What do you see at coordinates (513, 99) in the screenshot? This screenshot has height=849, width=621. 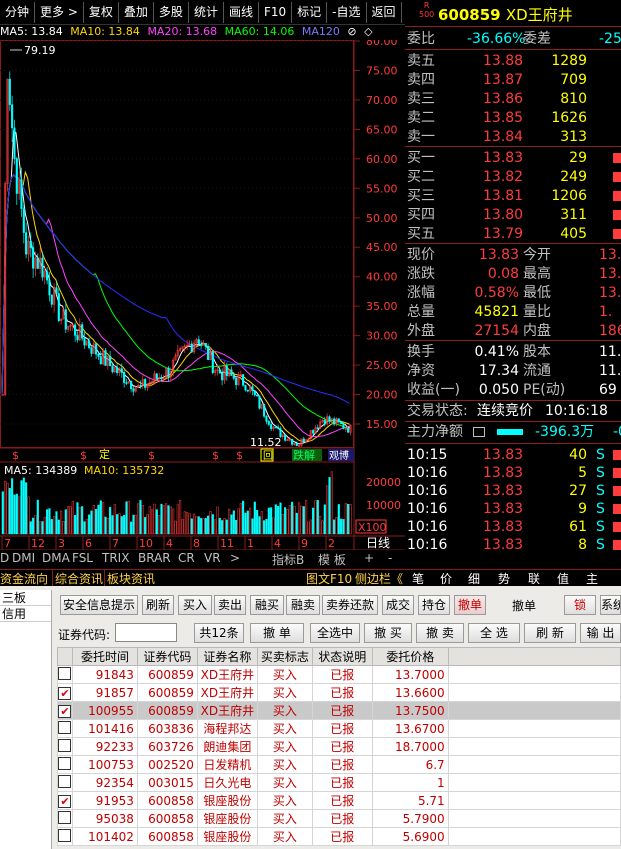 I see `asks-row: 卖三 13.86 810` at bounding box center [513, 99].